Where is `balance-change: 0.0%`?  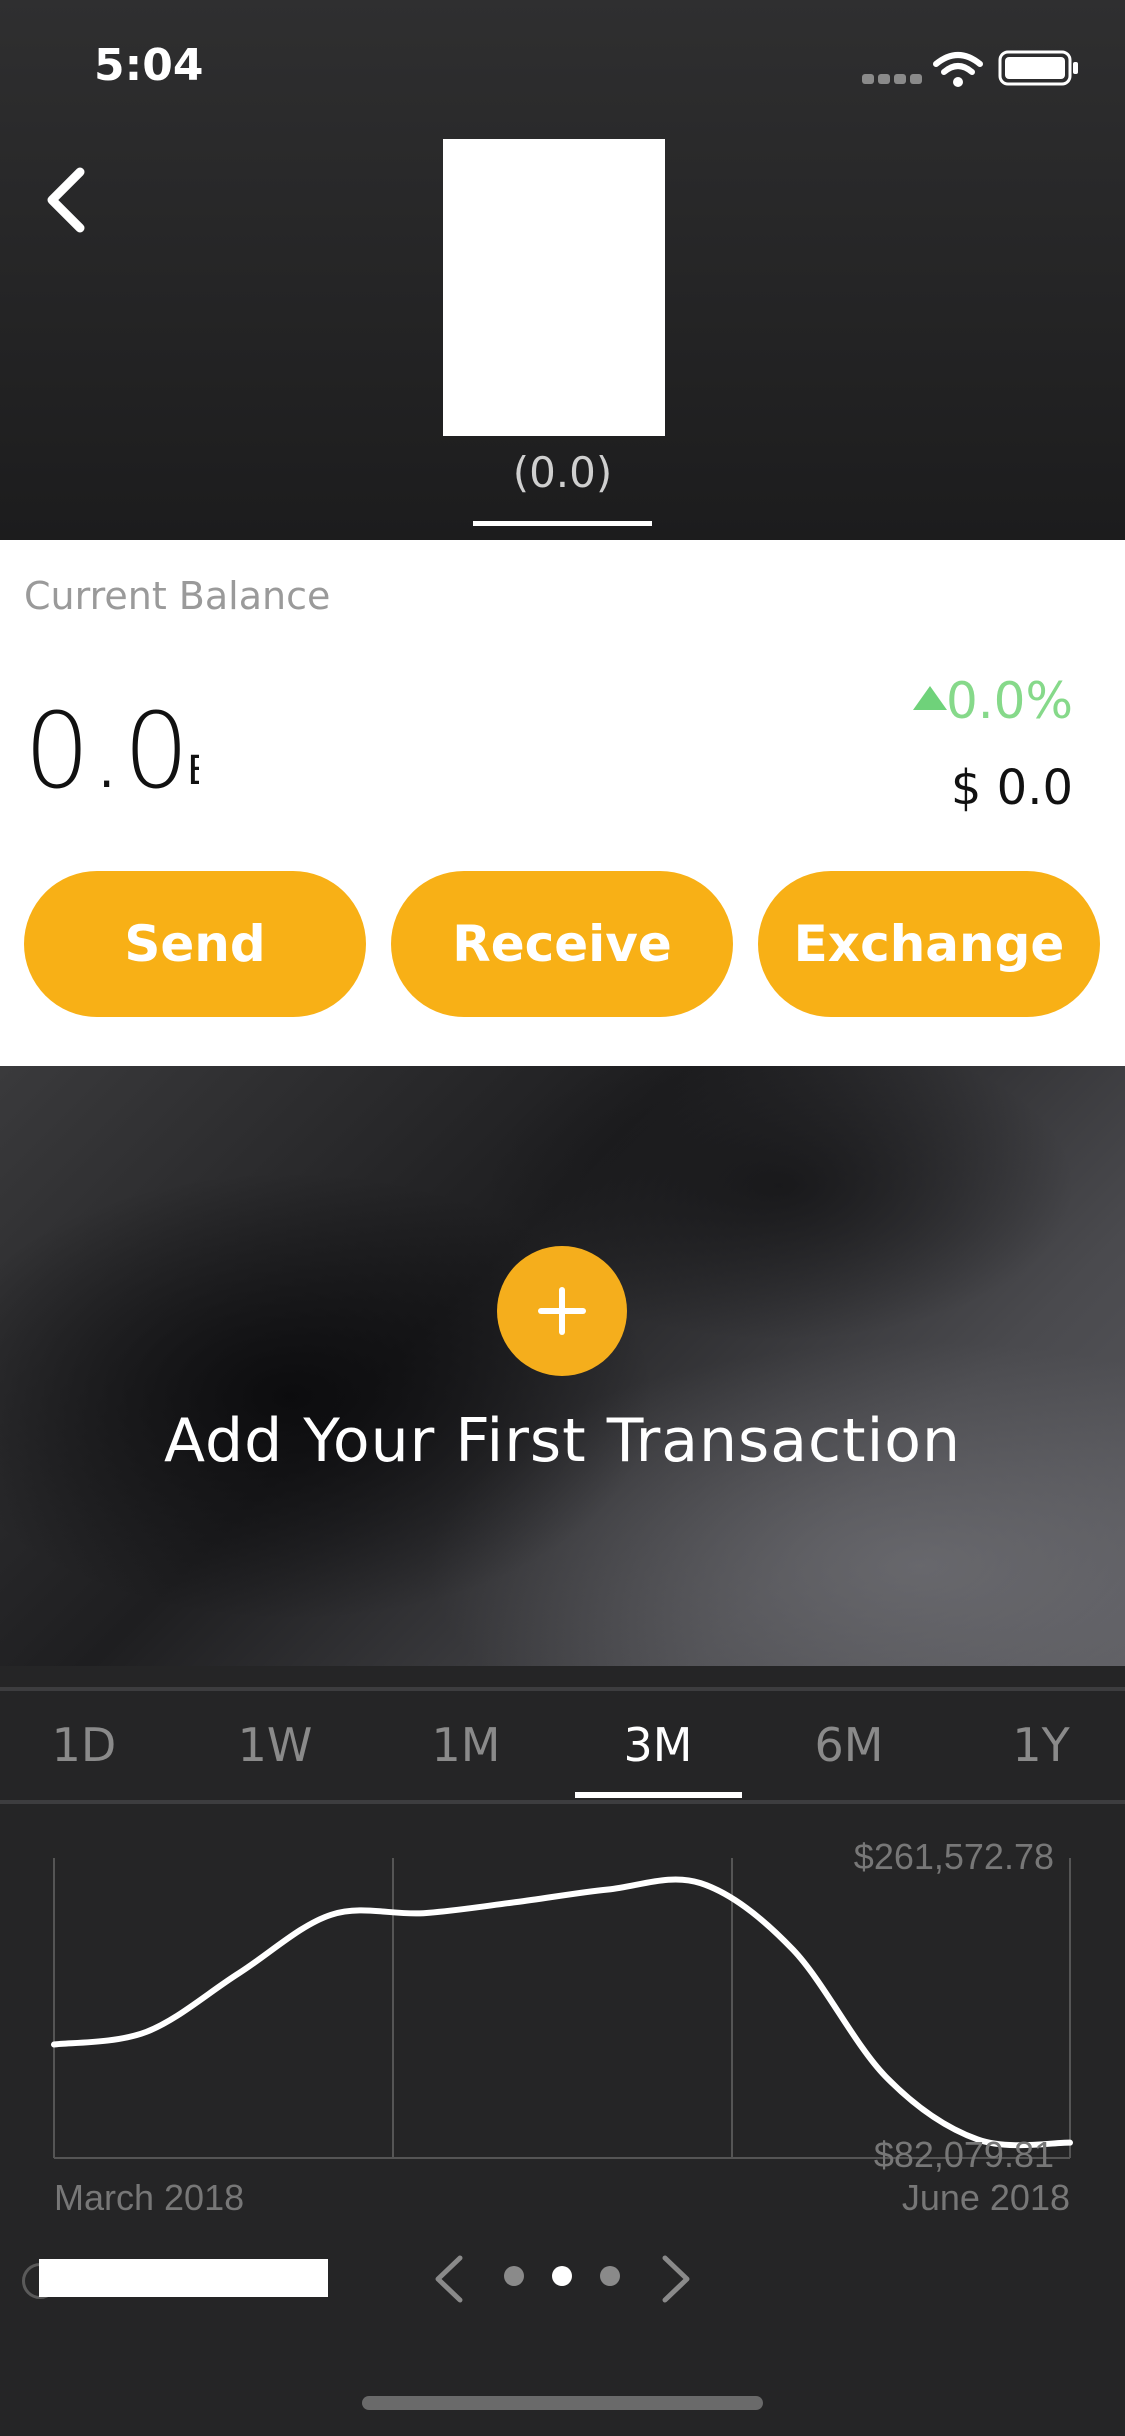 balance-change: 0.0% is located at coordinates (1009, 701).